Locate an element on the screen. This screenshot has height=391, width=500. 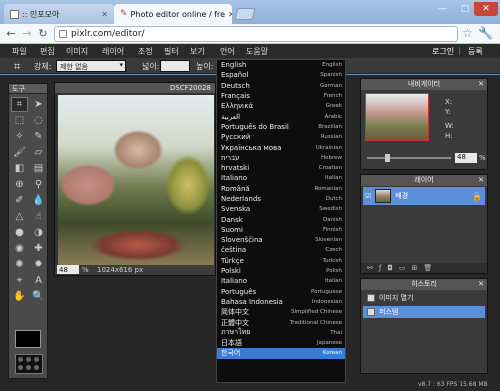
back-arrow-icon: ← is located at coordinates (11, 34).